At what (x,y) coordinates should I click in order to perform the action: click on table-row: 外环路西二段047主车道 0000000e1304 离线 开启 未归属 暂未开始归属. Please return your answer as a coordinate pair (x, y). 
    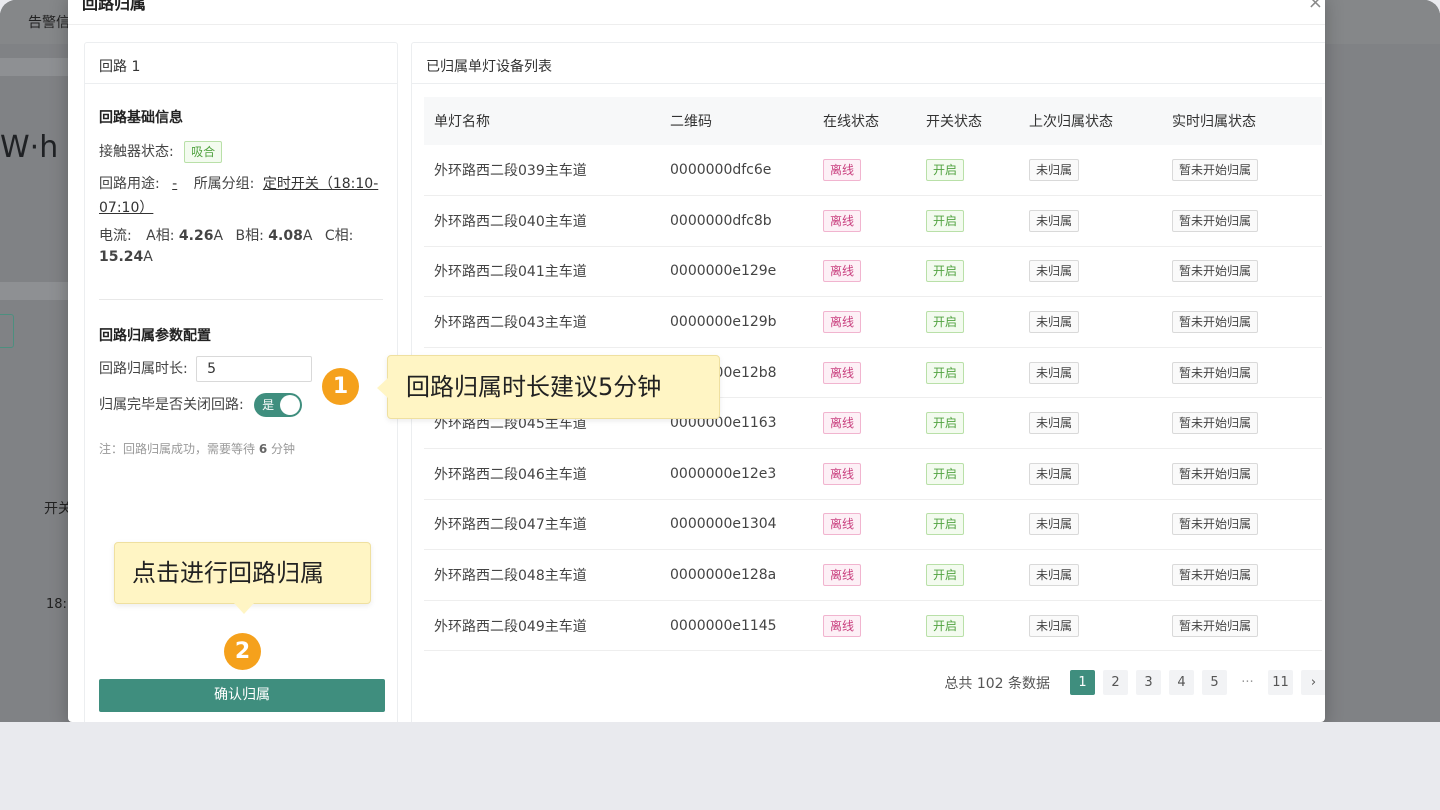
    Looking at the image, I should click on (873, 525).